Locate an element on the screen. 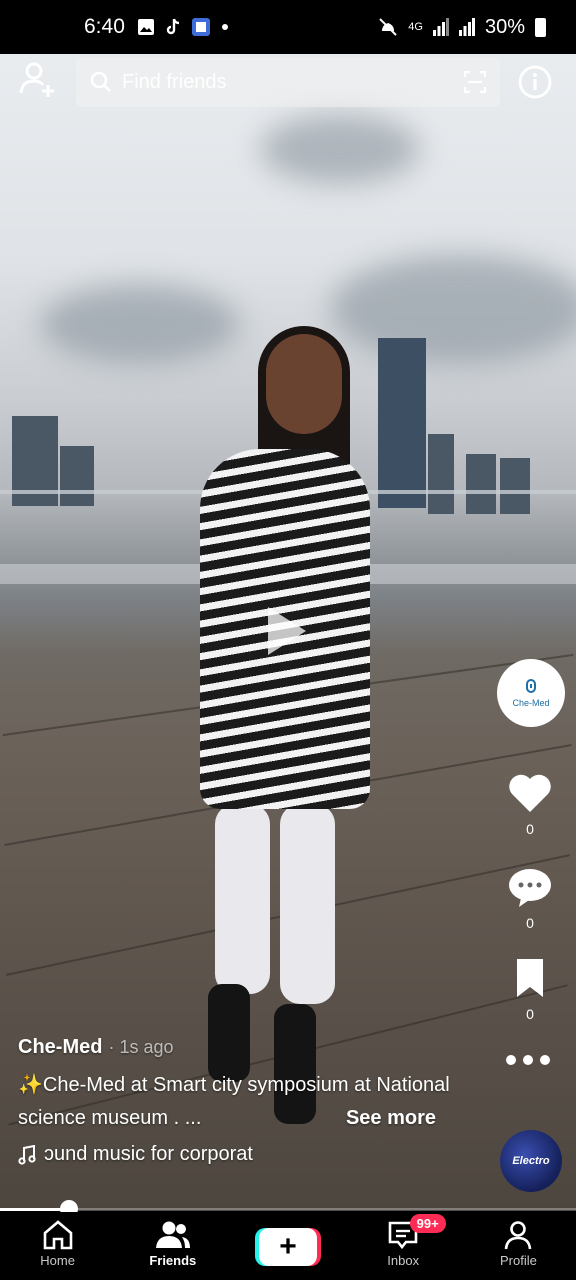 Image resolution: width=576 pixels, height=1280 pixels. nav-friends: Friends is located at coordinates (172, 1246).